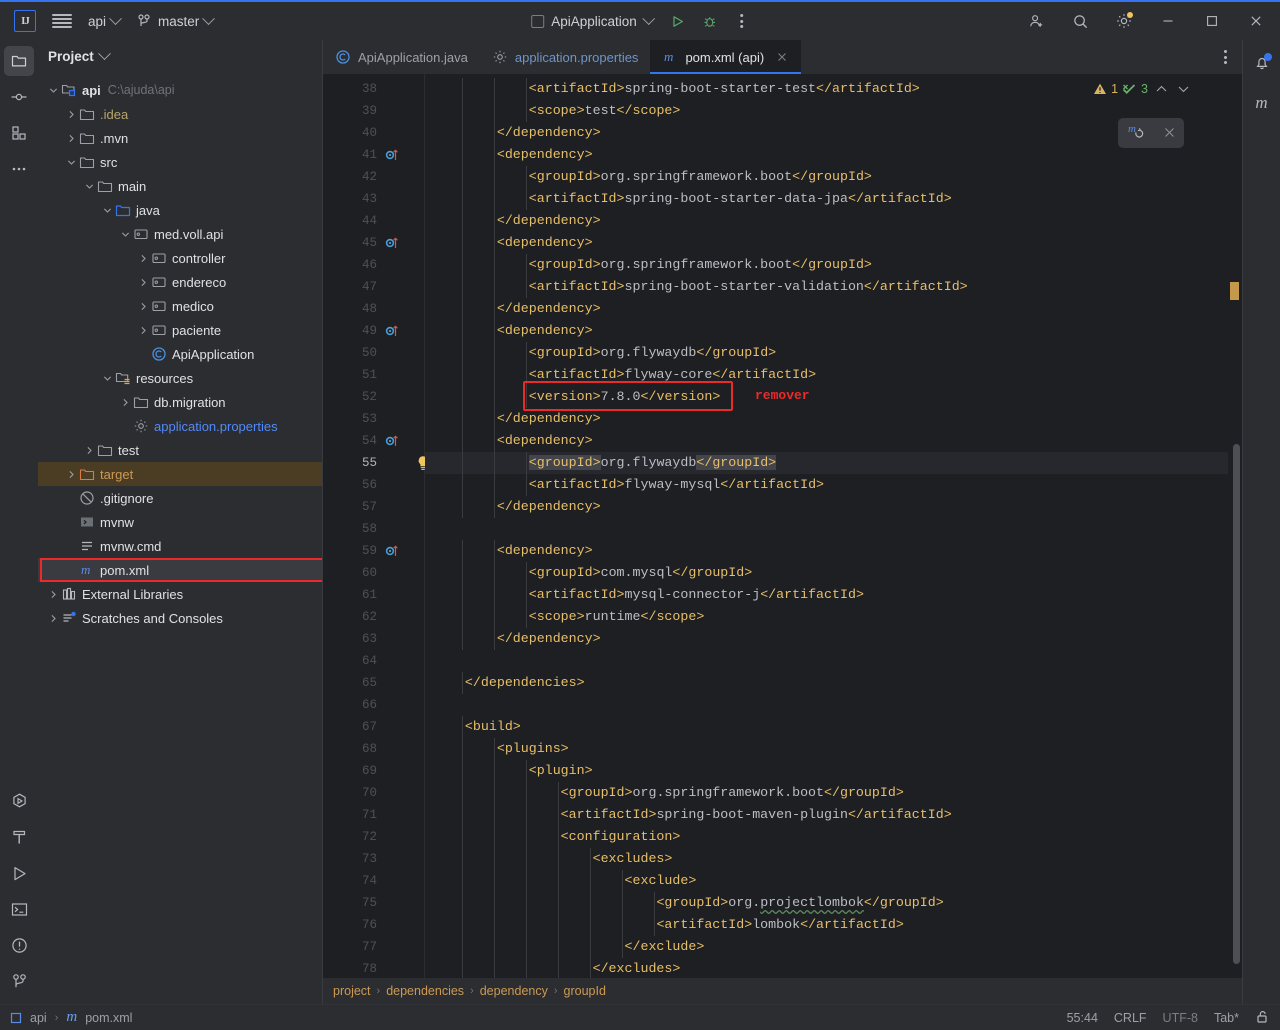 The image size is (1280, 1030). Describe the element at coordinates (353, 287) in the screenshot. I see `gutter-line-number: 47` at that location.